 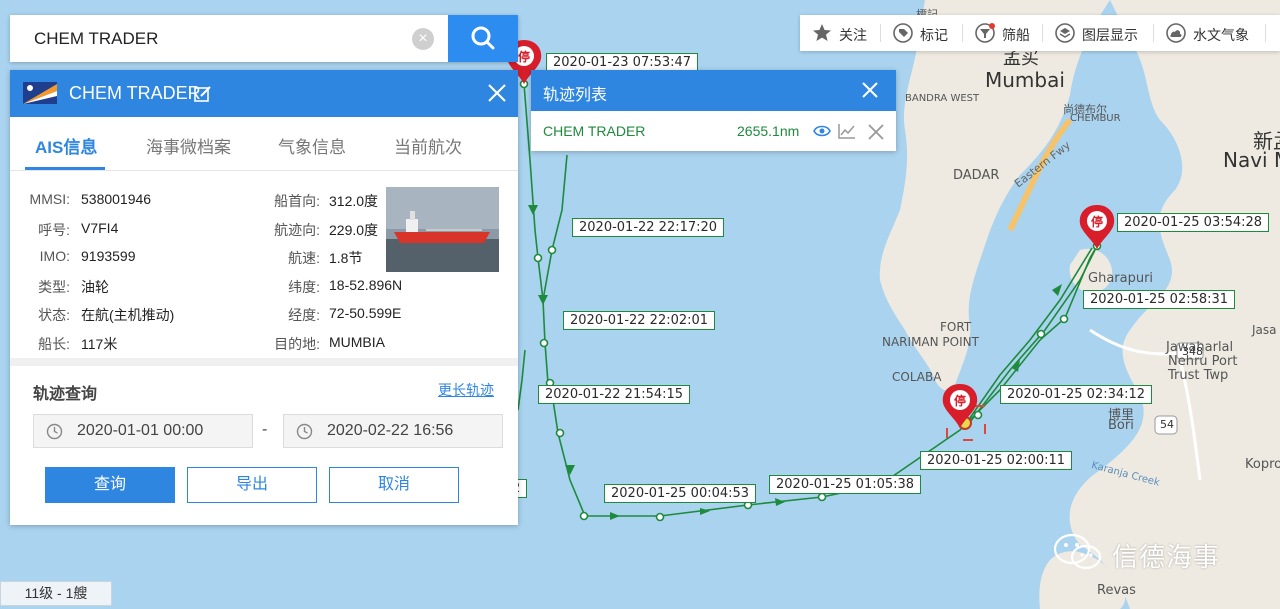 I want to click on weather-icon, so click(x=1176, y=33).